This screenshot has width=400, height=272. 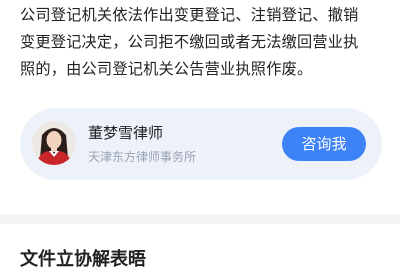 I want to click on consult-button: 咨询我, so click(x=324, y=144).